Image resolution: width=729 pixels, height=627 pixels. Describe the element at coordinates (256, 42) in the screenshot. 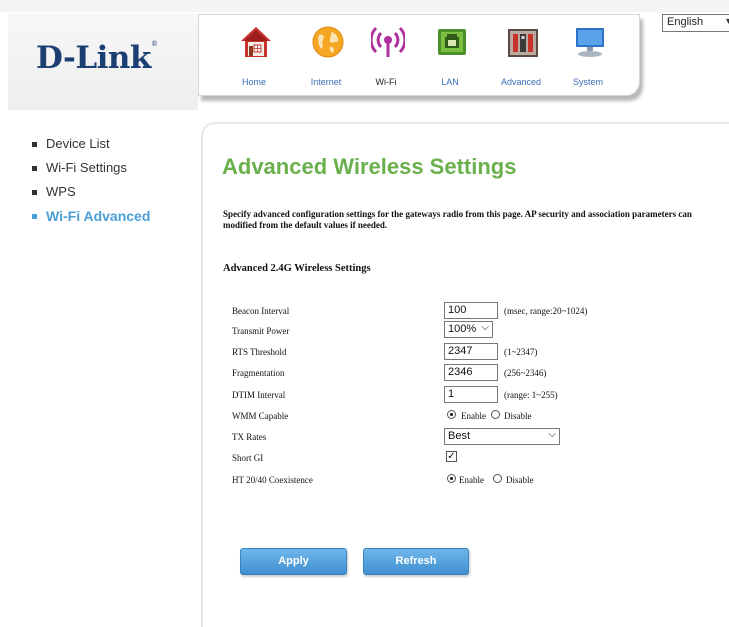

I see `home-icon` at that location.